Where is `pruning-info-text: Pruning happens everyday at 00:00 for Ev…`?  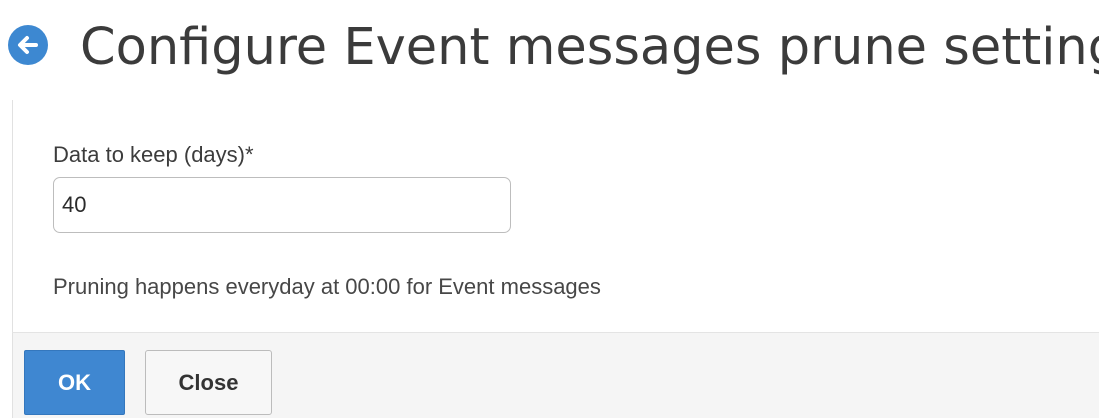 pruning-info-text: Pruning happens everyday at 00:00 for Ev… is located at coordinates (327, 286).